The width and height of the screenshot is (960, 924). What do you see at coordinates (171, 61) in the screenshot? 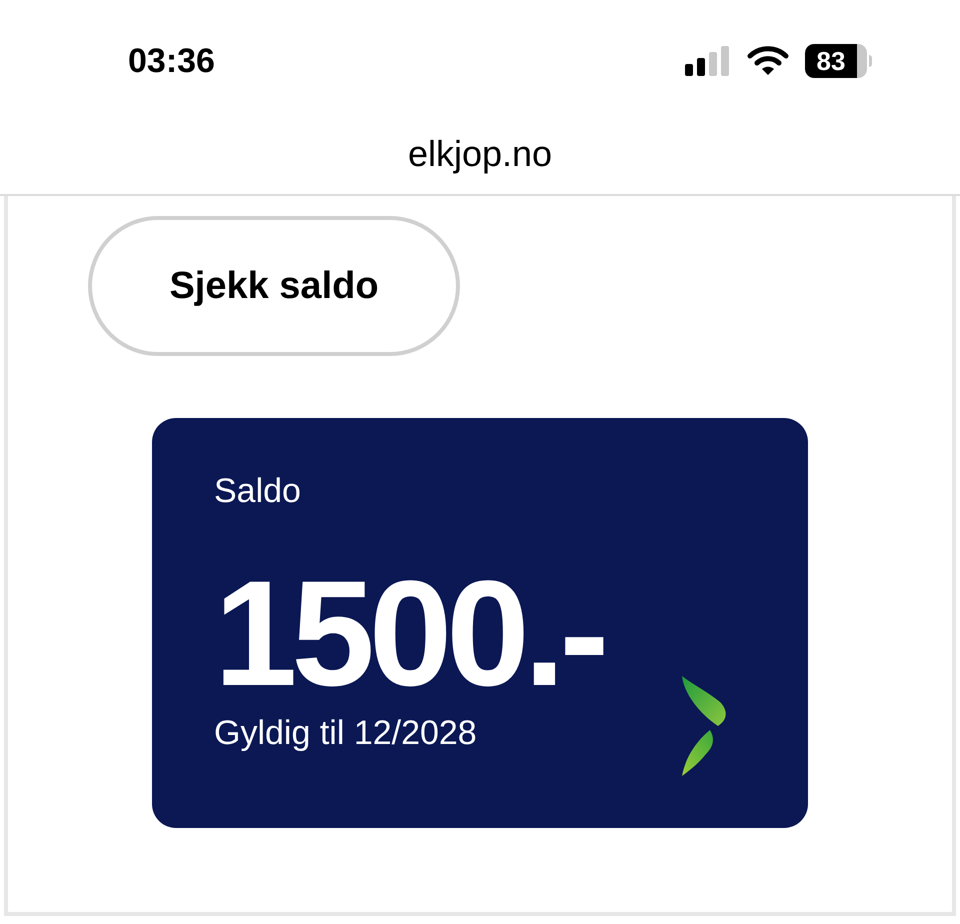
I see `status-time: 03:36` at bounding box center [171, 61].